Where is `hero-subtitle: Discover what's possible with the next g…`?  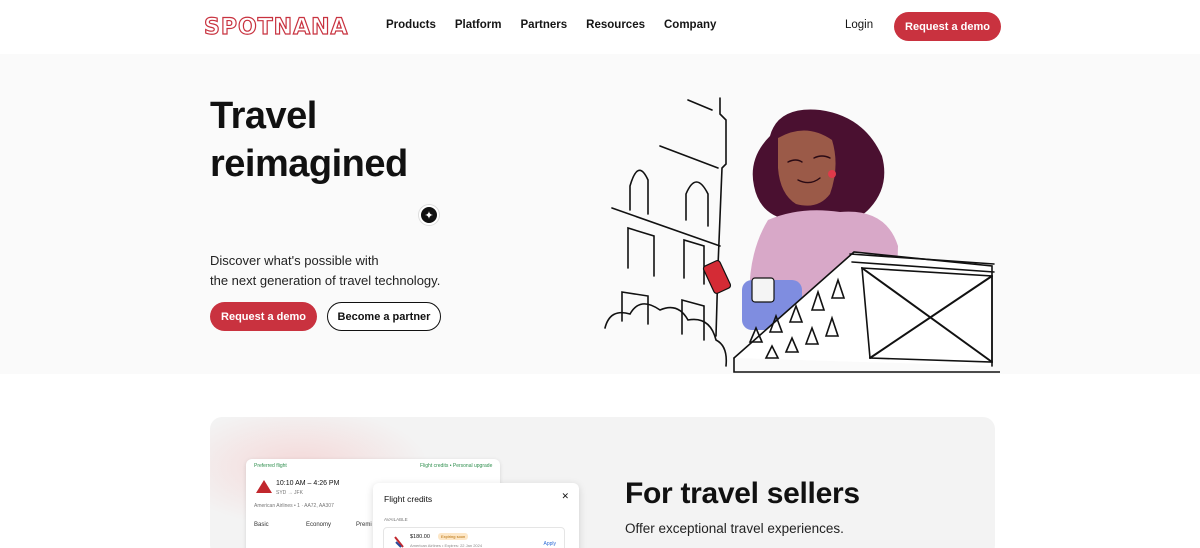 hero-subtitle: Discover what's possible with the next g… is located at coordinates (325, 270).